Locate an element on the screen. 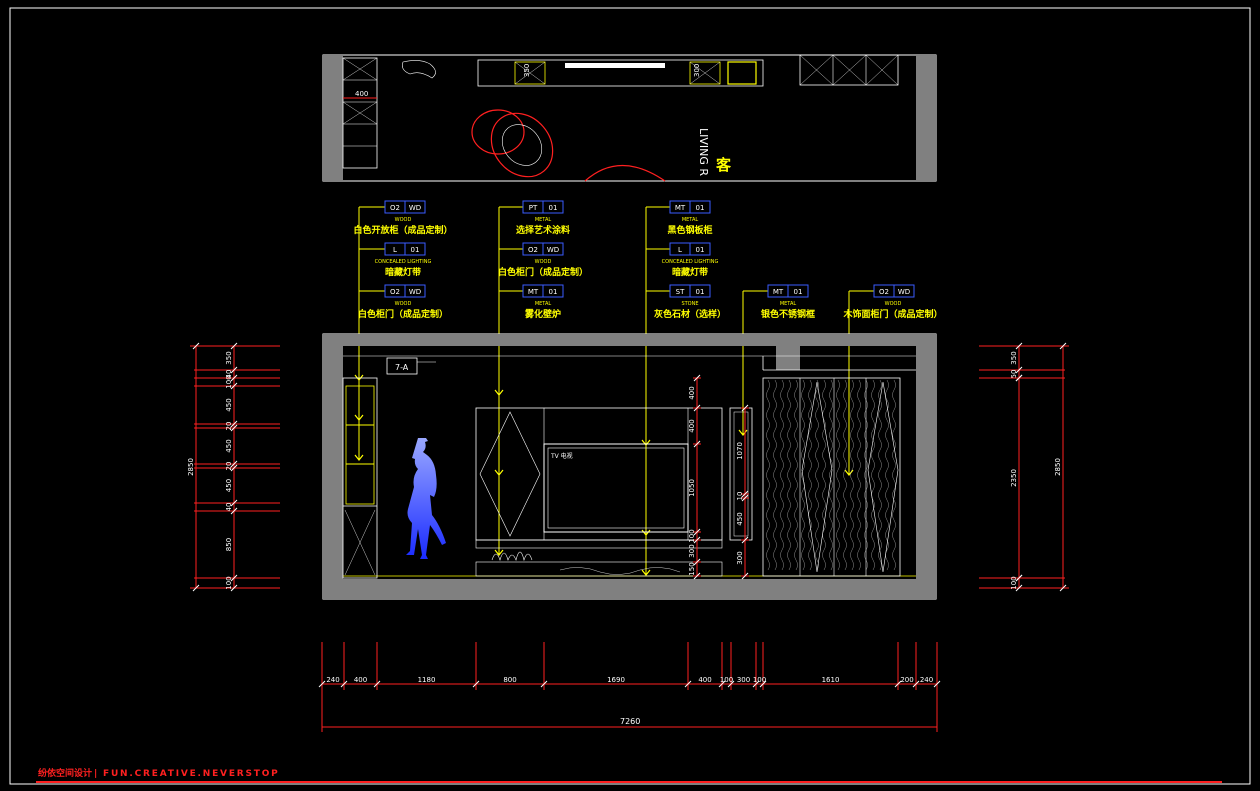 Image resolution: width=1260 pixels, height=791 pixels. left-open-cabinet is located at coordinates (360, 478).